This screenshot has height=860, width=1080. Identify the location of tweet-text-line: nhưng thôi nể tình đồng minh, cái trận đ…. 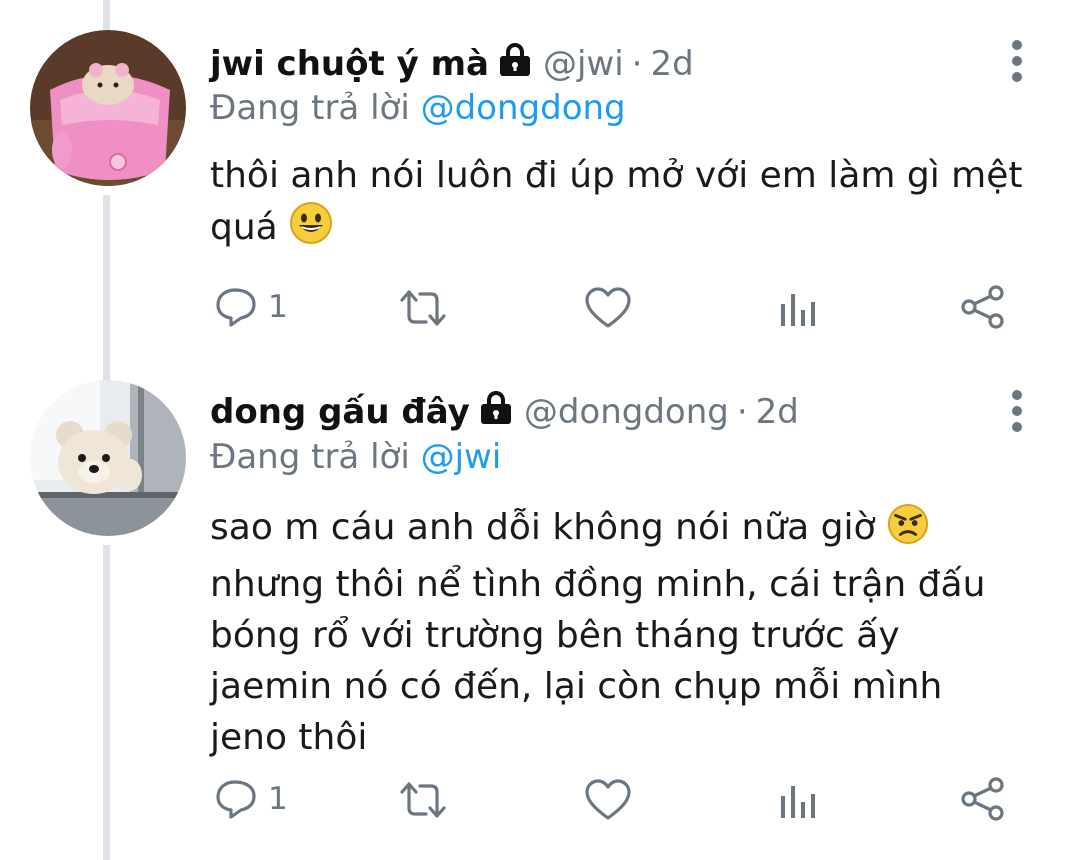
(598, 584).